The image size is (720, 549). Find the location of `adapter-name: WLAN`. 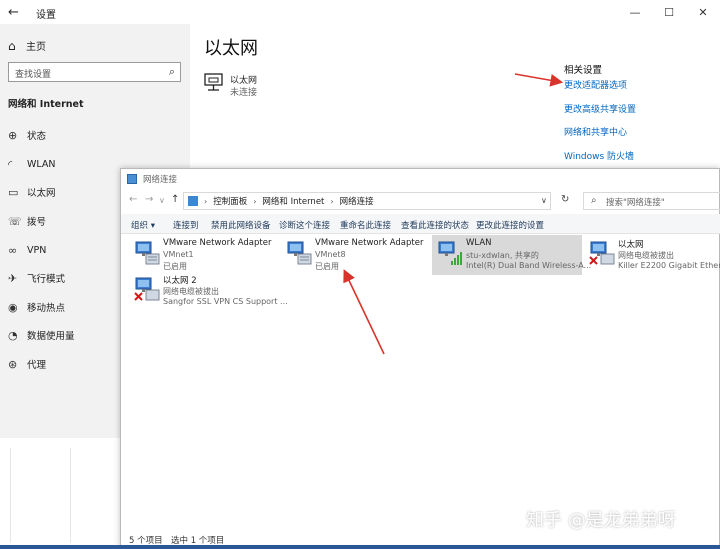

adapter-name: WLAN is located at coordinates (479, 243).